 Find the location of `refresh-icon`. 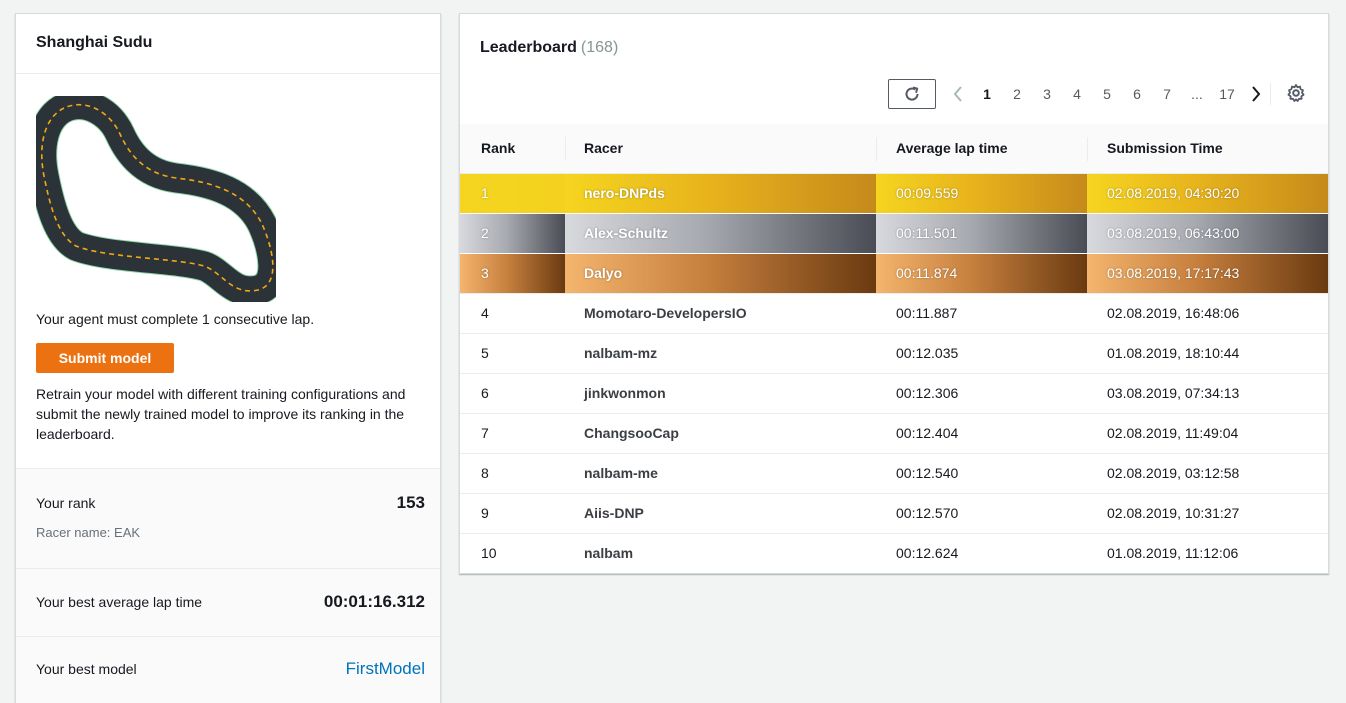

refresh-icon is located at coordinates (912, 93).